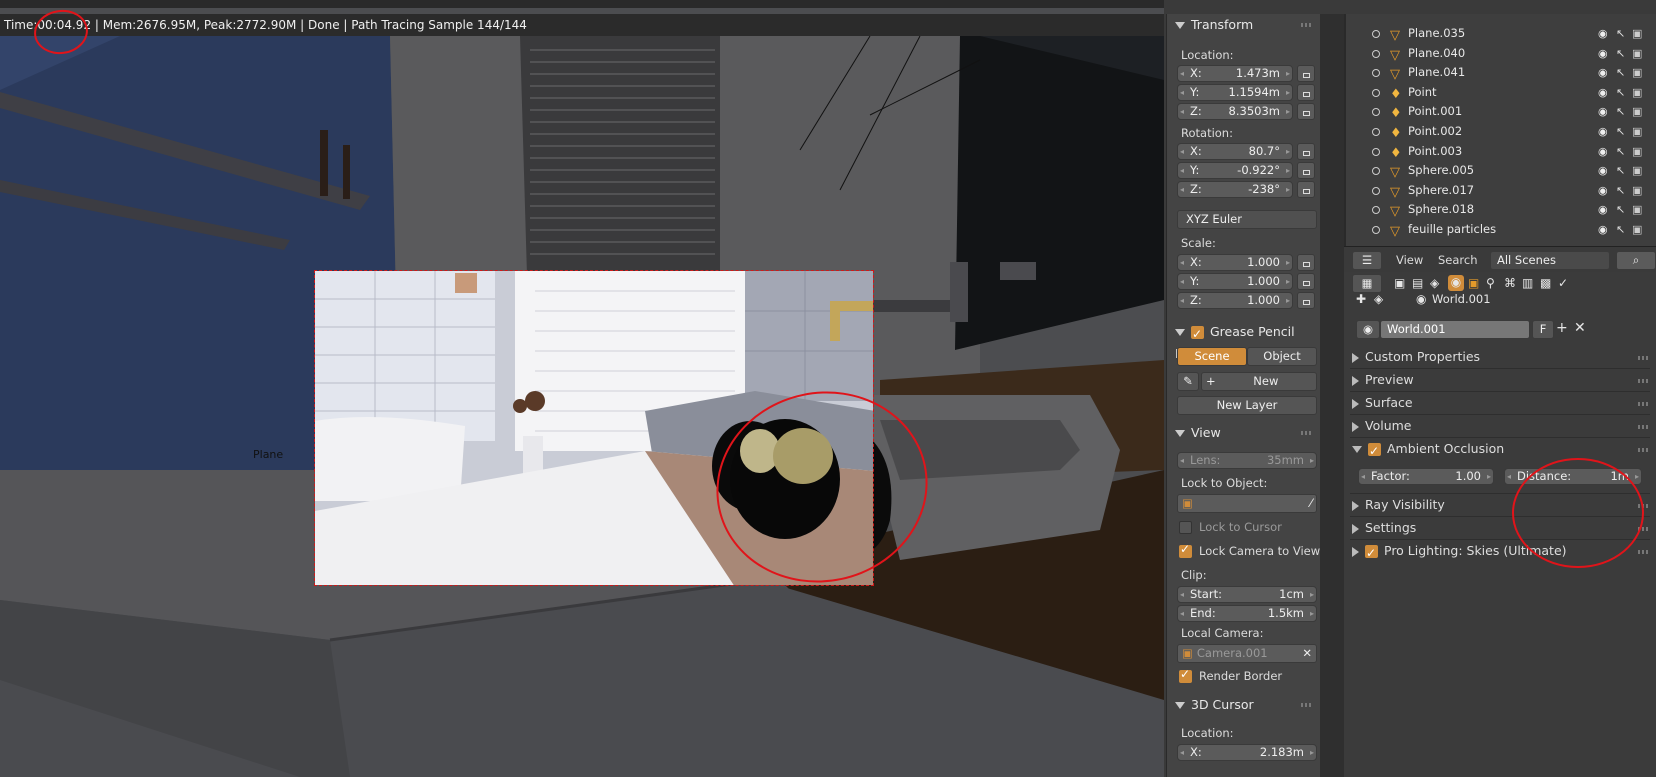 This screenshot has height=777, width=1656. Describe the element at coordinates (1636, 260) in the screenshot. I see `search-icon: ⌕` at that location.